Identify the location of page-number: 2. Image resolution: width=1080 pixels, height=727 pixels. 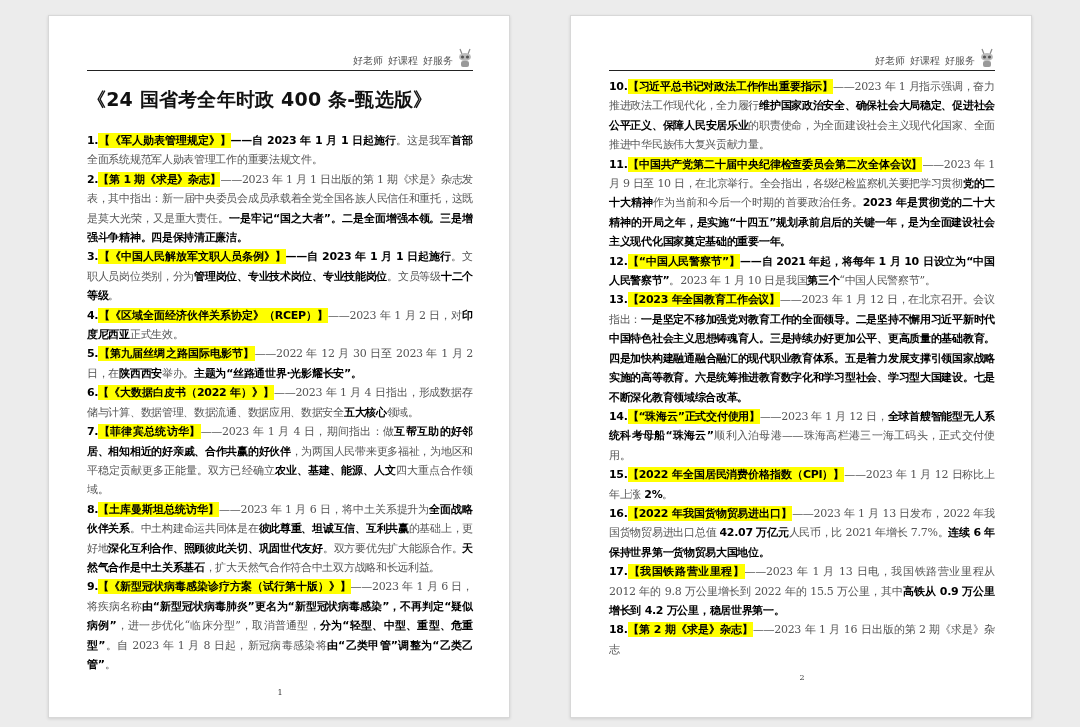
(802, 678).